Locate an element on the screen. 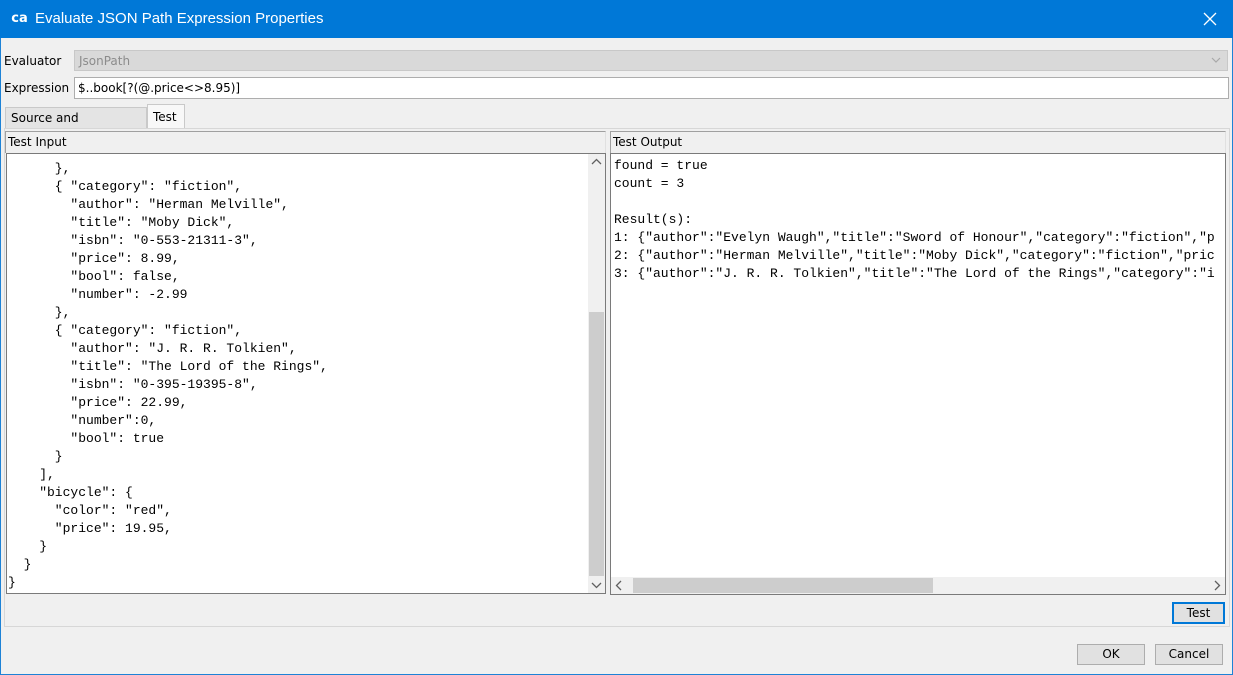 This screenshot has width=1233, height=675. test-output-hscrollbar is located at coordinates (918, 585).